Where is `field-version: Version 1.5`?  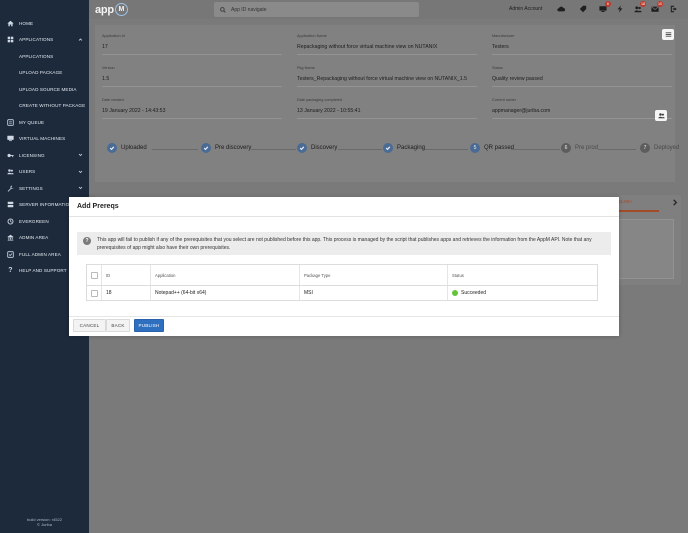 field-version: Version 1.5 is located at coordinates (192, 76).